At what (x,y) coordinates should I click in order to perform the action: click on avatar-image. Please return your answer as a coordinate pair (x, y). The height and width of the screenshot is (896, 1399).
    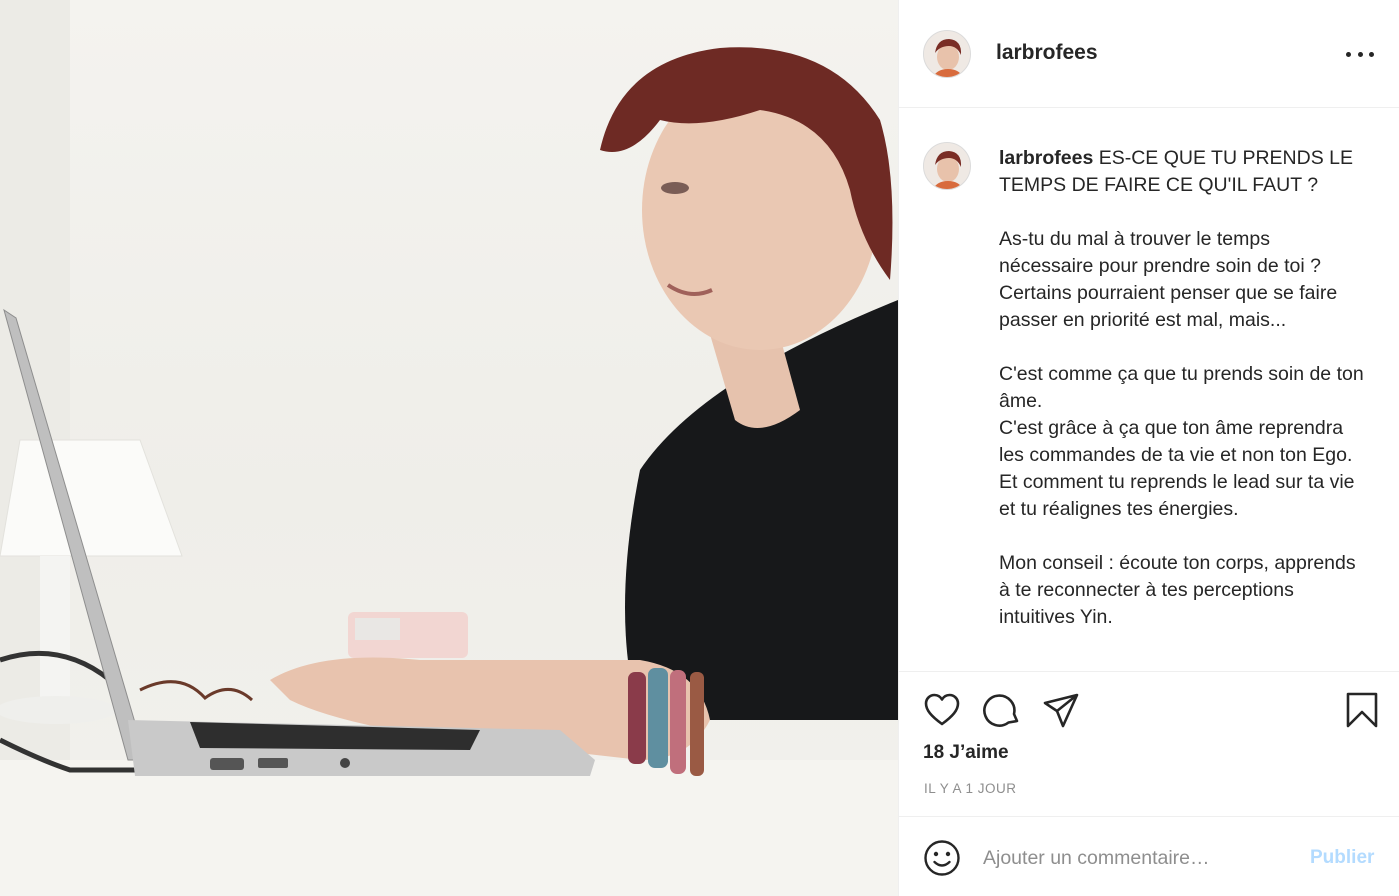
    Looking at the image, I should click on (947, 54).